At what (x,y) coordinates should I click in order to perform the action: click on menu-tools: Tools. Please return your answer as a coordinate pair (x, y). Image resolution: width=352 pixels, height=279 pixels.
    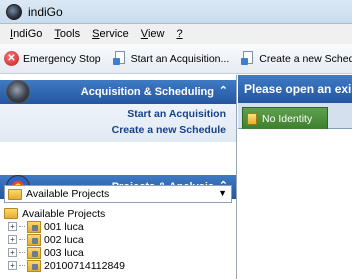
    Looking at the image, I should click on (67, 34).